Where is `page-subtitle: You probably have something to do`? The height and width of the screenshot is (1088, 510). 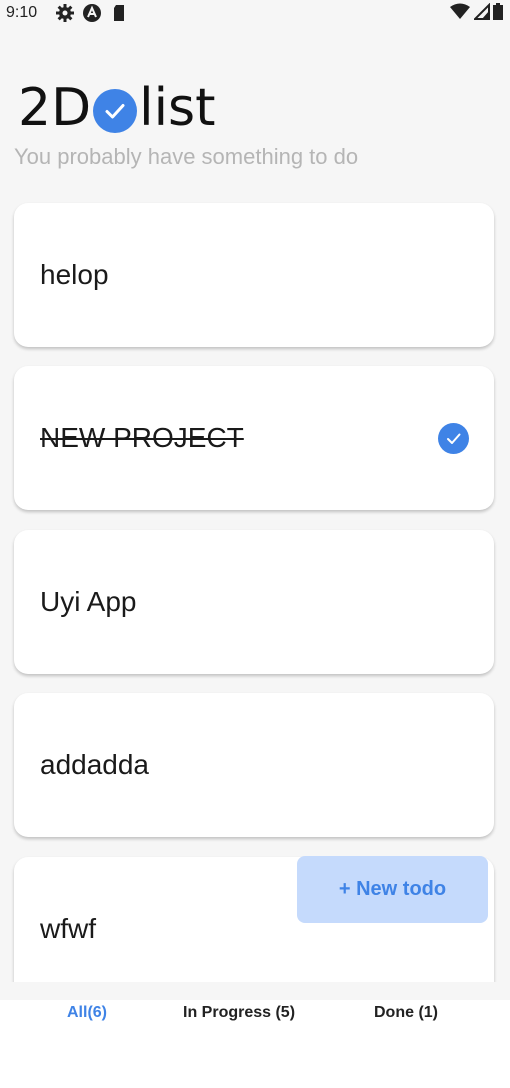
page-subtitle: You probably have something to do is located at coordinates (186, 156).